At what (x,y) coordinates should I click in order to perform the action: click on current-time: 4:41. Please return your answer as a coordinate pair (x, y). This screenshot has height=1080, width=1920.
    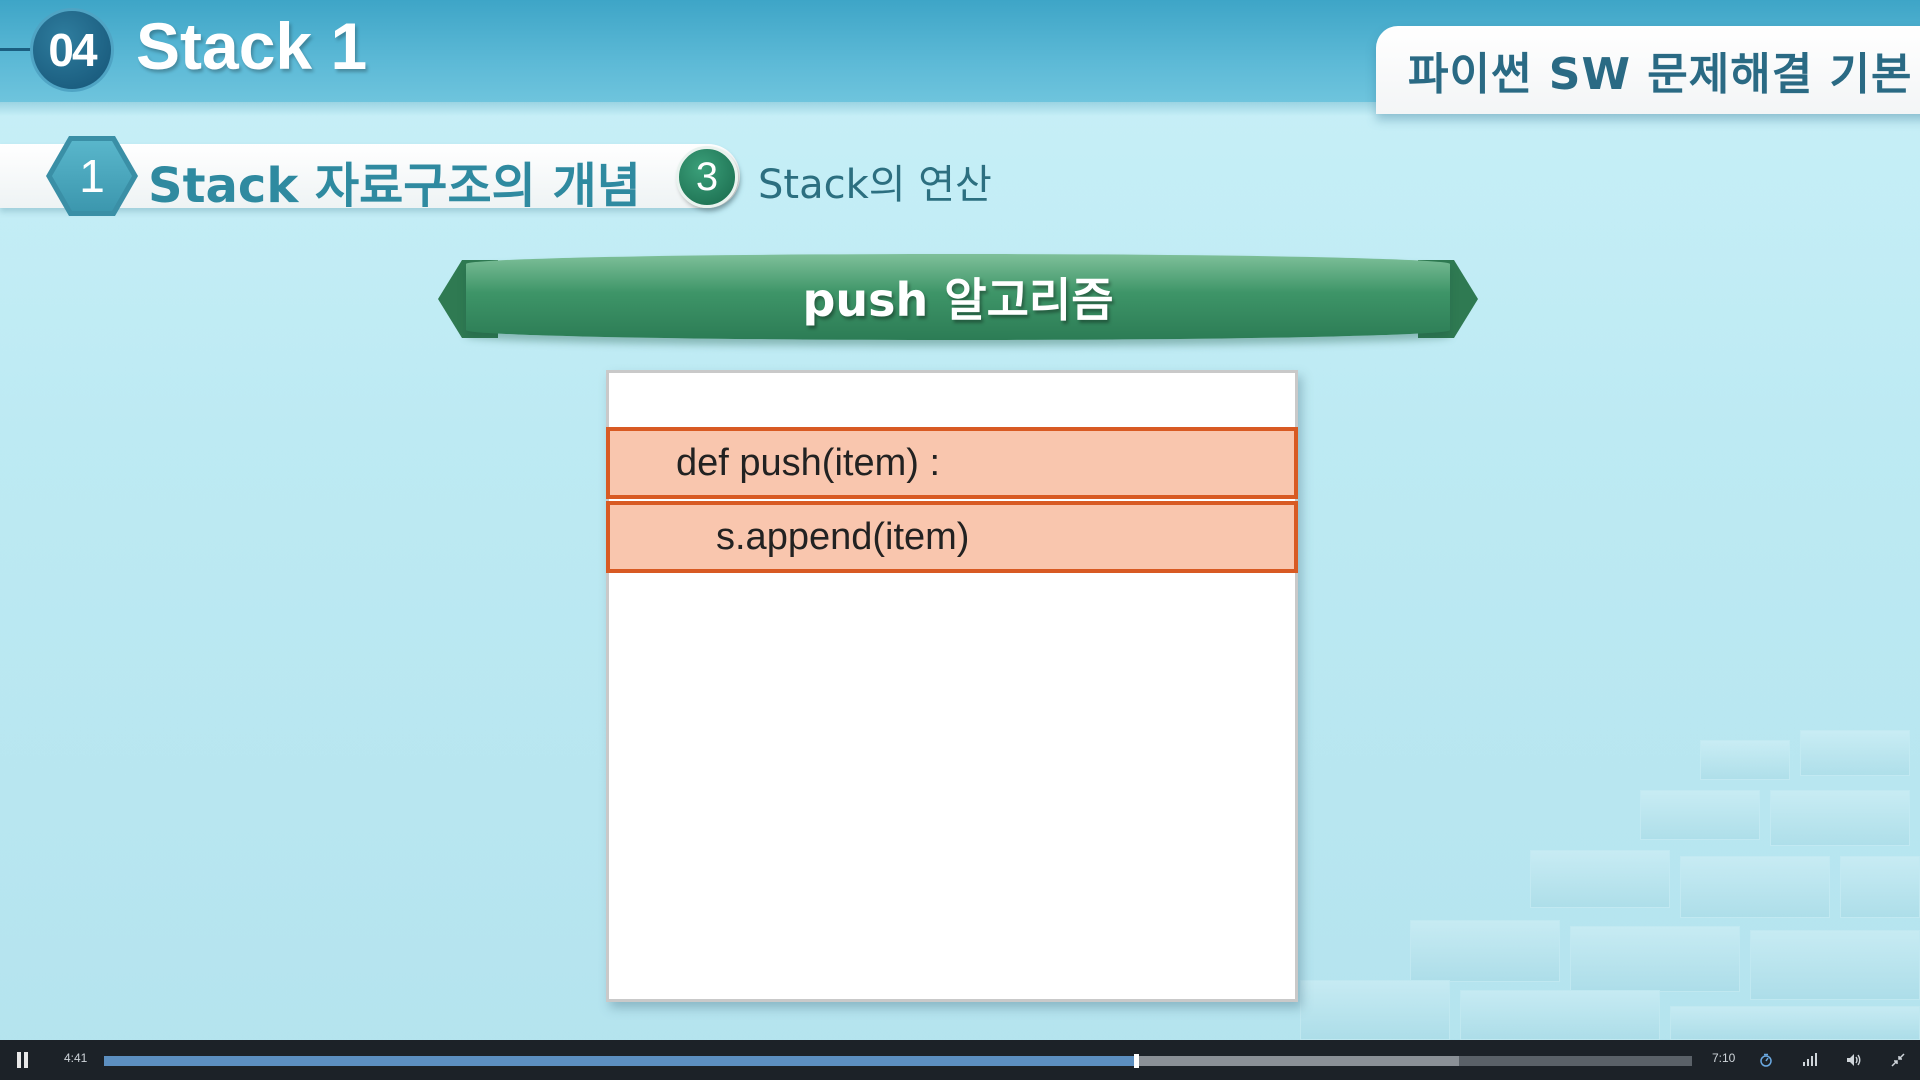
    Looking at the image, I should click on (76, 1058).